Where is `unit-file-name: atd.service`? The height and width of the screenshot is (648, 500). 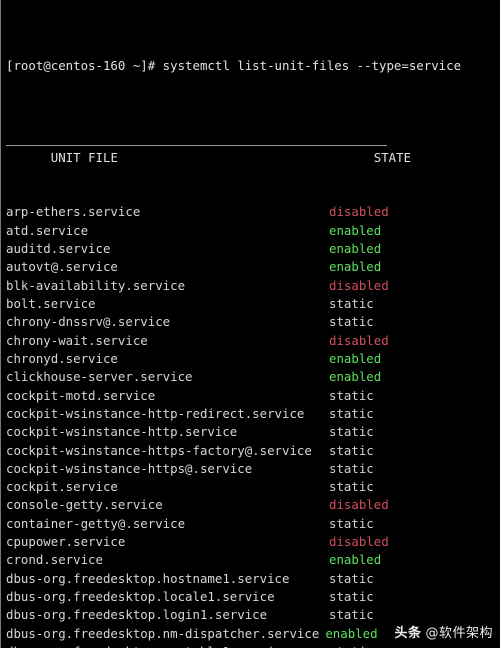
unit-file-name: atd.service is located at coordinates (47, 230).